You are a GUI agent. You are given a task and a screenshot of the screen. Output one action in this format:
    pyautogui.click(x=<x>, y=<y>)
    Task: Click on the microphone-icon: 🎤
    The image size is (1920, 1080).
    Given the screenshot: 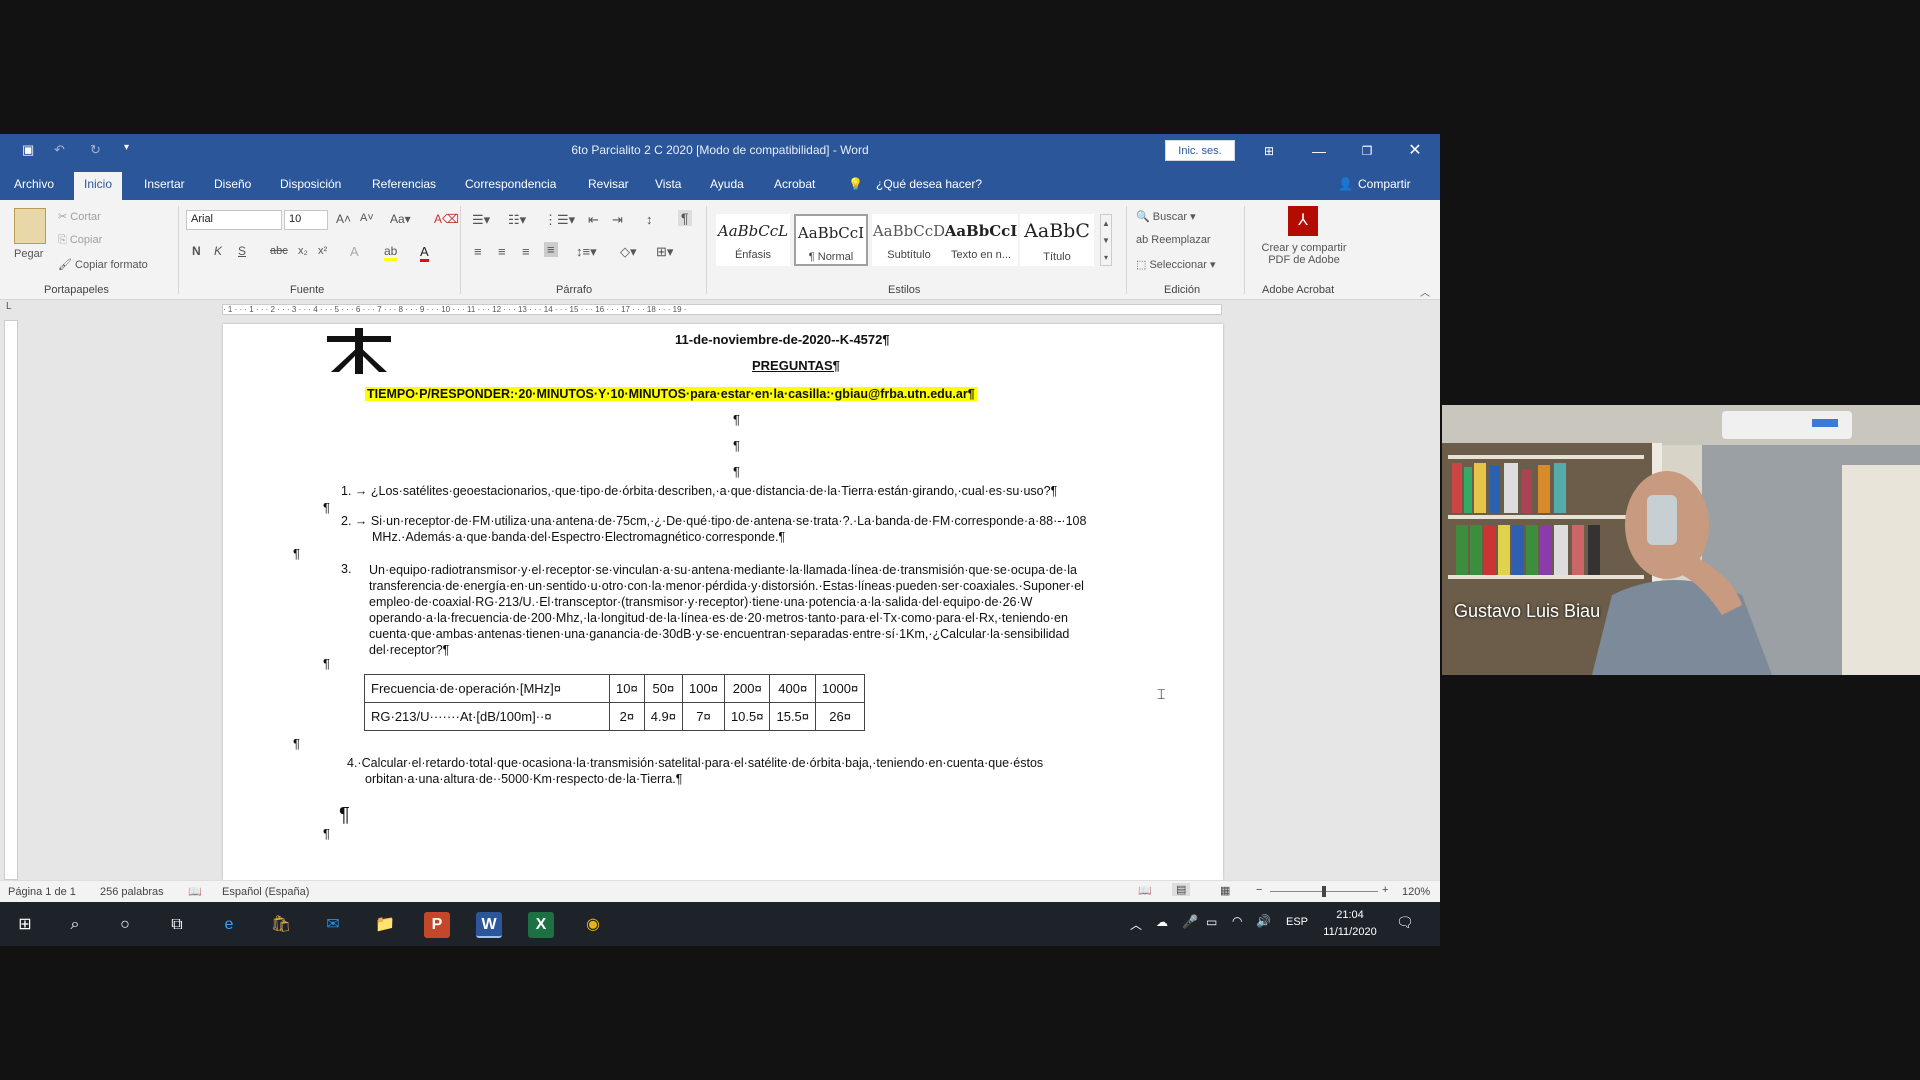 What is the action you would take?
    pyautogui.click(x=1190, y=922)
    